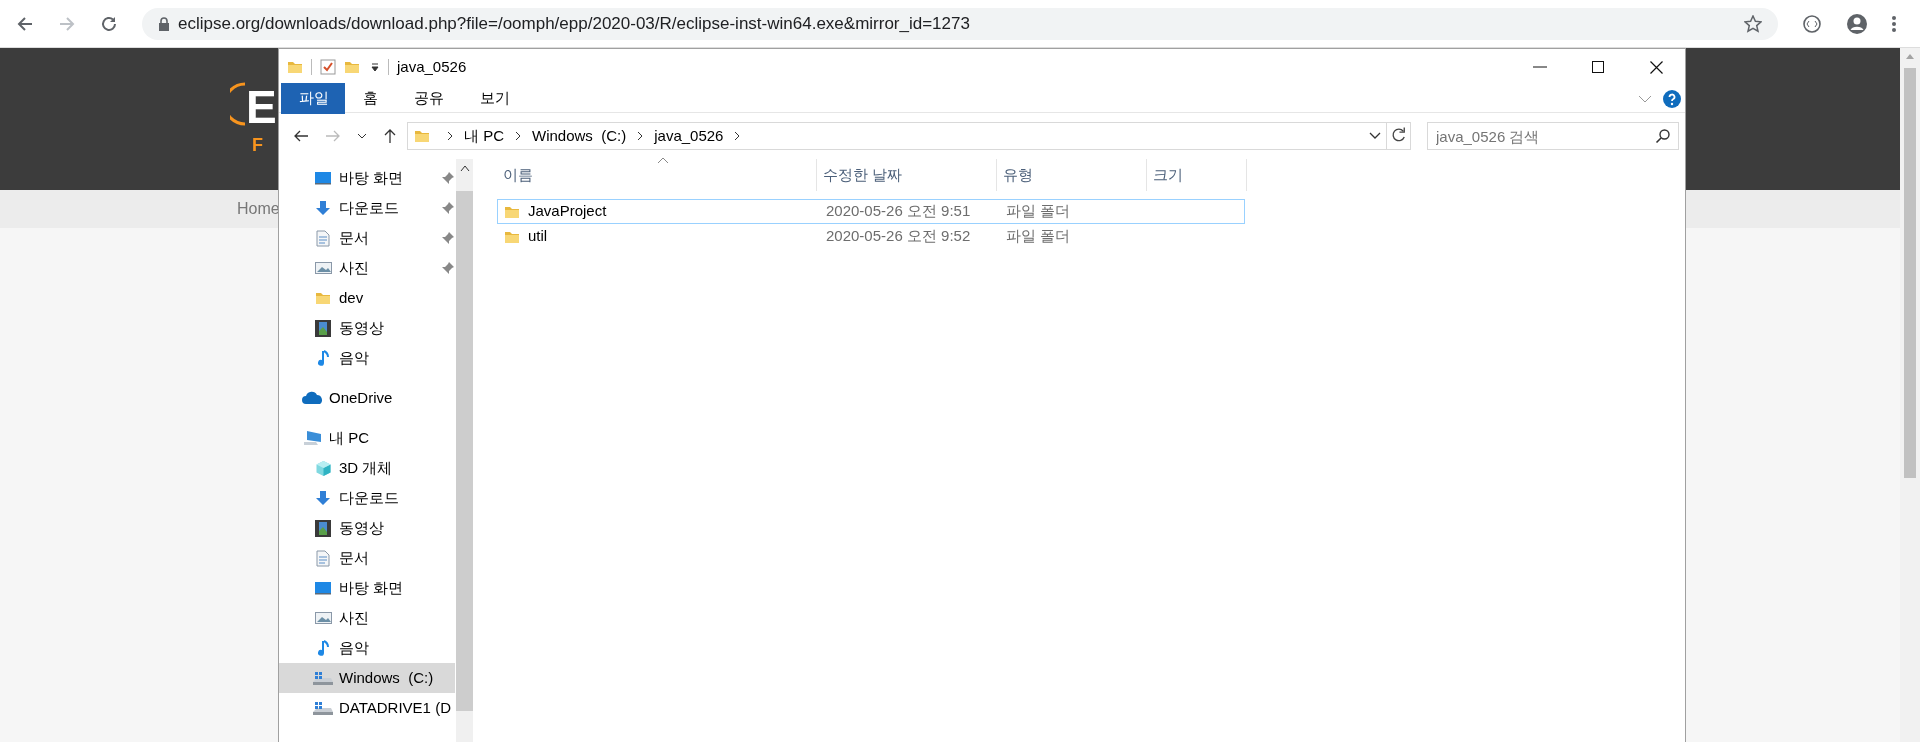 The height and width of the screenshot is (742, 1920). Describe the element at coordinates (1672, 98) in the screenshot. I see `help-icon` at that location.